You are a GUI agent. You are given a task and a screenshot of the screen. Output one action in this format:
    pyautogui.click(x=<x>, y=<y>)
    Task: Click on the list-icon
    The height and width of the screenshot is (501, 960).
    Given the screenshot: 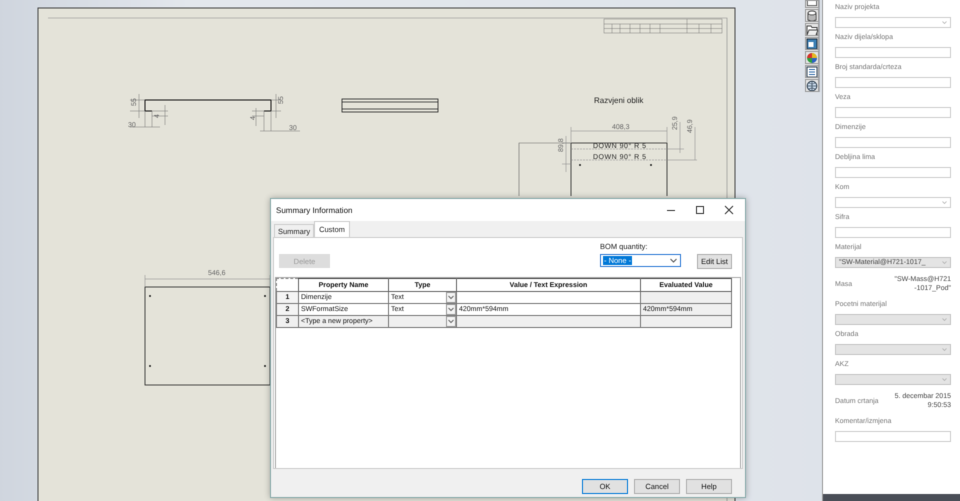 What is the action you would take?
    pyautogui.click(x=811, y=71)
    